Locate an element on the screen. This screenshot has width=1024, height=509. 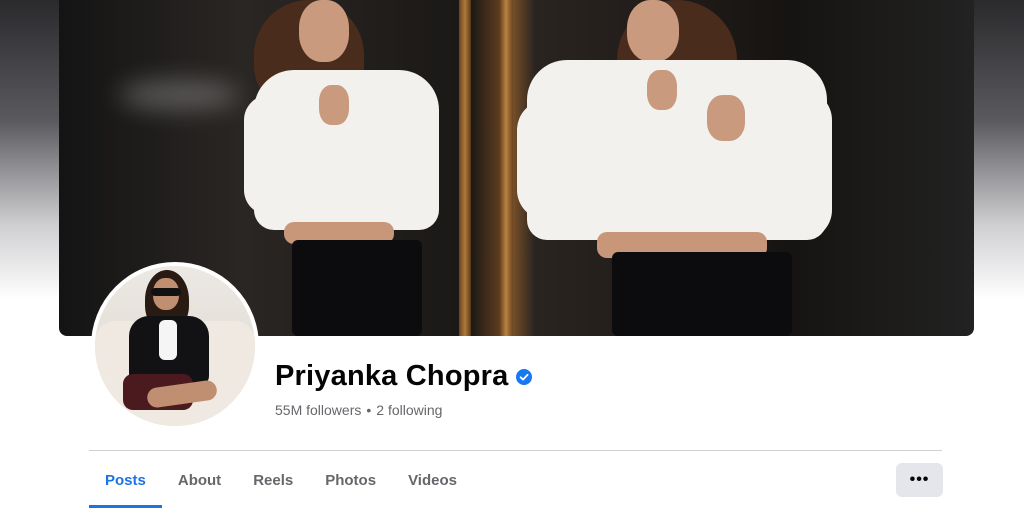
more-horizontal-icon: ••• is located at coordinates (919, 479).